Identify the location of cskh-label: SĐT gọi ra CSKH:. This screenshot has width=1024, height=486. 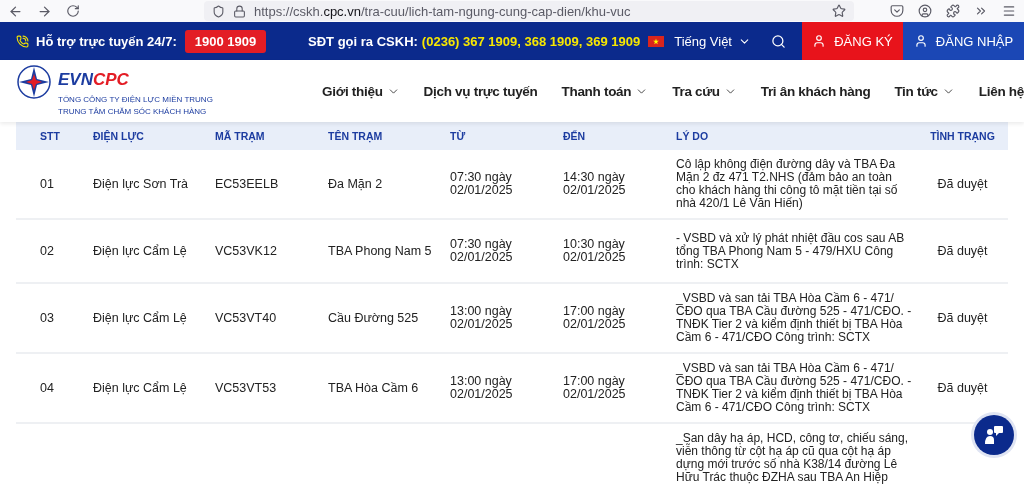
(363, 41).